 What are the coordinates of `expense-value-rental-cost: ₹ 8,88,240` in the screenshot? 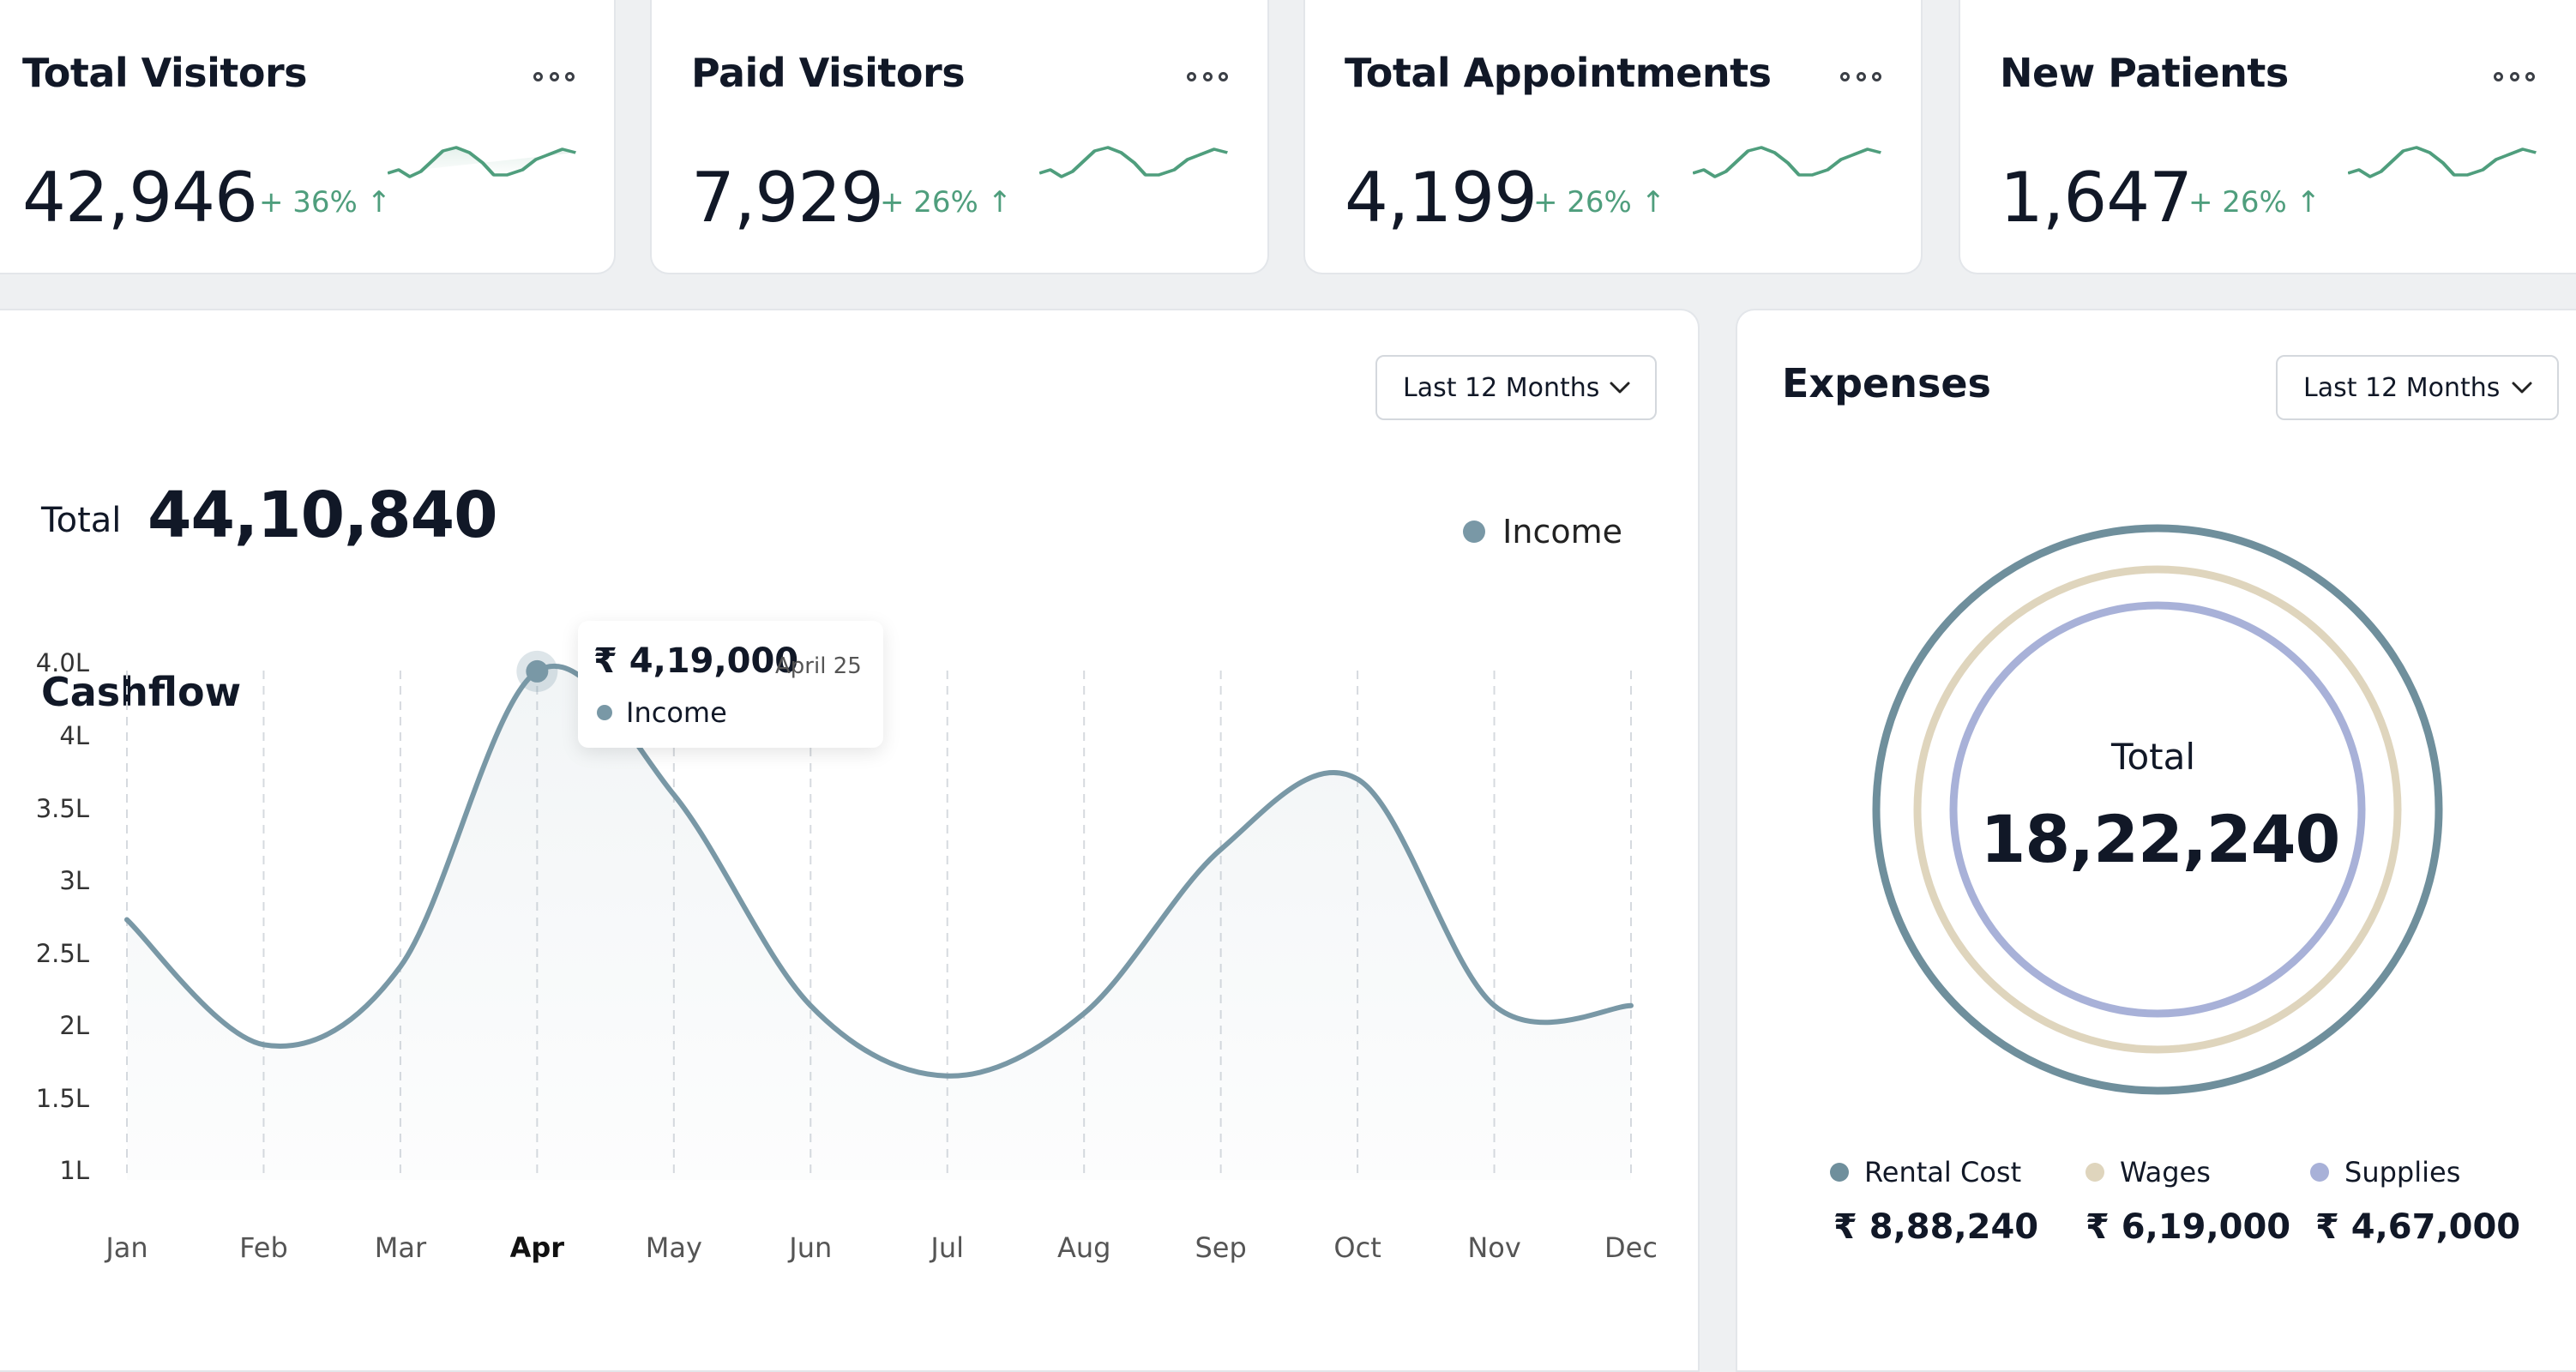 It's located at (1936, 1227).